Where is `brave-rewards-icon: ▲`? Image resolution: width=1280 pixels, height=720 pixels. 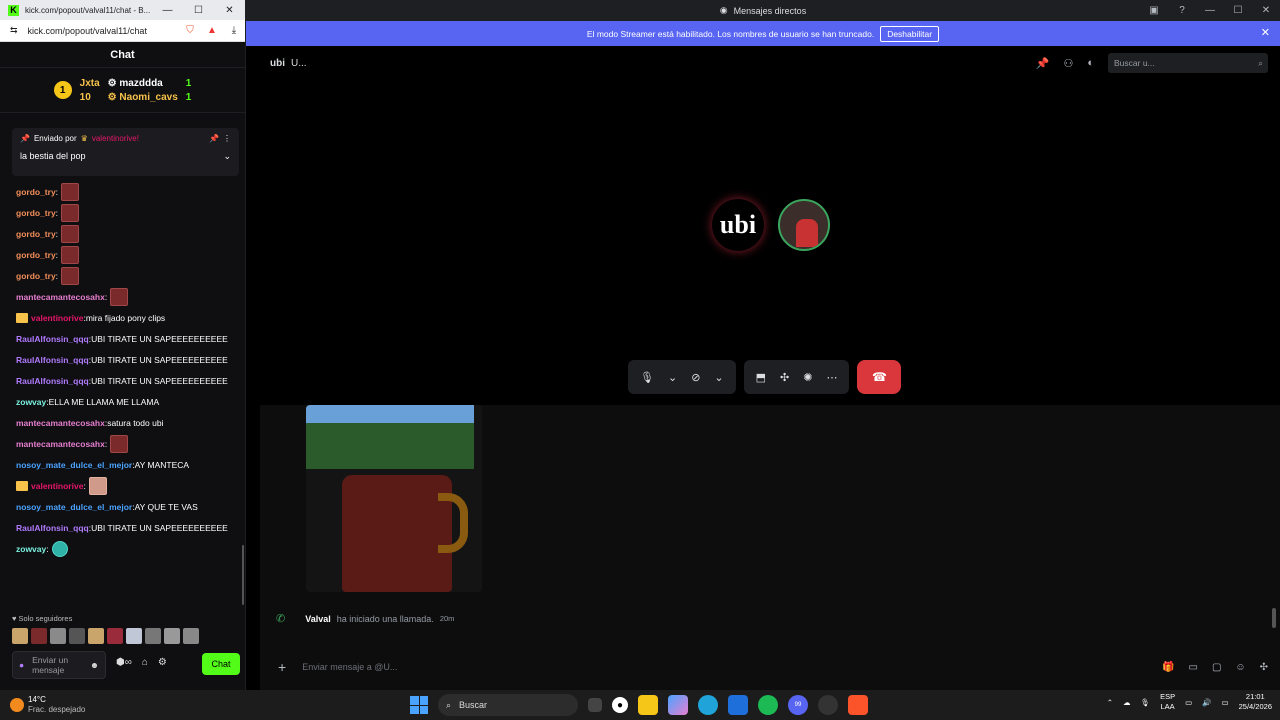
brave-rewards-icon: ▲ is located at coordinates (212, 30).